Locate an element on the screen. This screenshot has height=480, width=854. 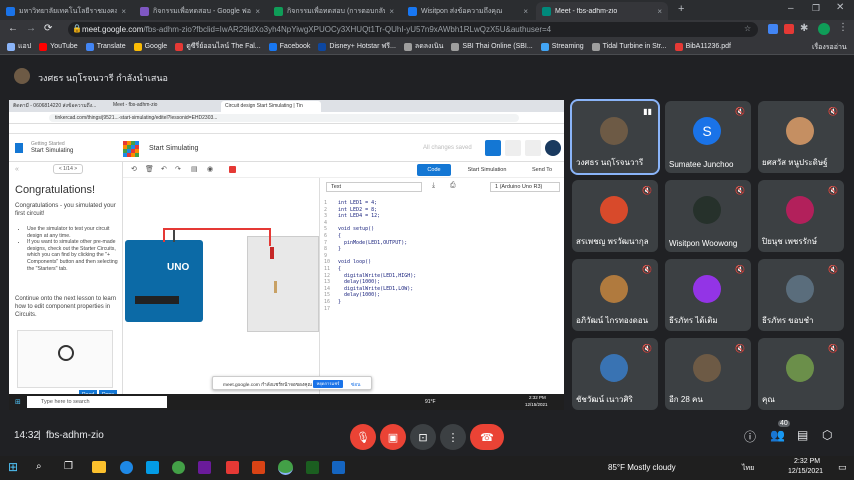
breadboard is located at coordinates (283, 284).